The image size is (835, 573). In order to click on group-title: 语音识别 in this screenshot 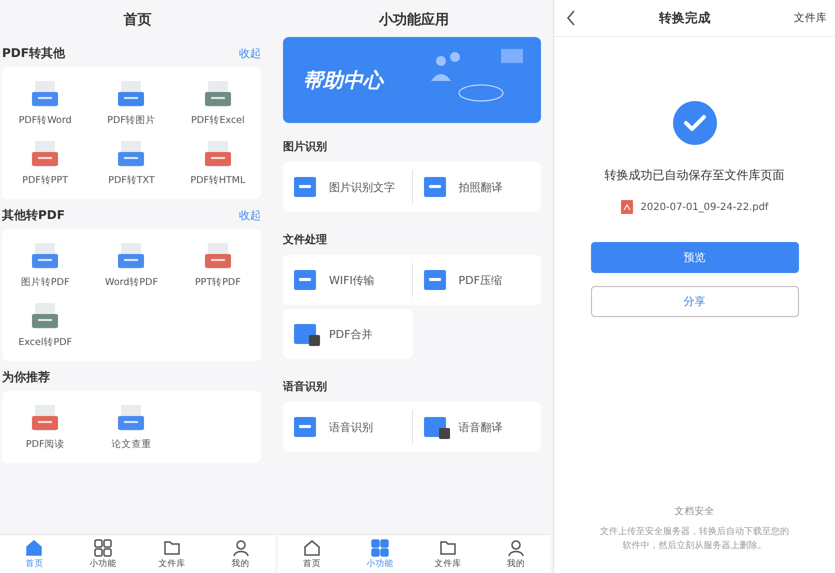, I will do `click(305, 387)`.